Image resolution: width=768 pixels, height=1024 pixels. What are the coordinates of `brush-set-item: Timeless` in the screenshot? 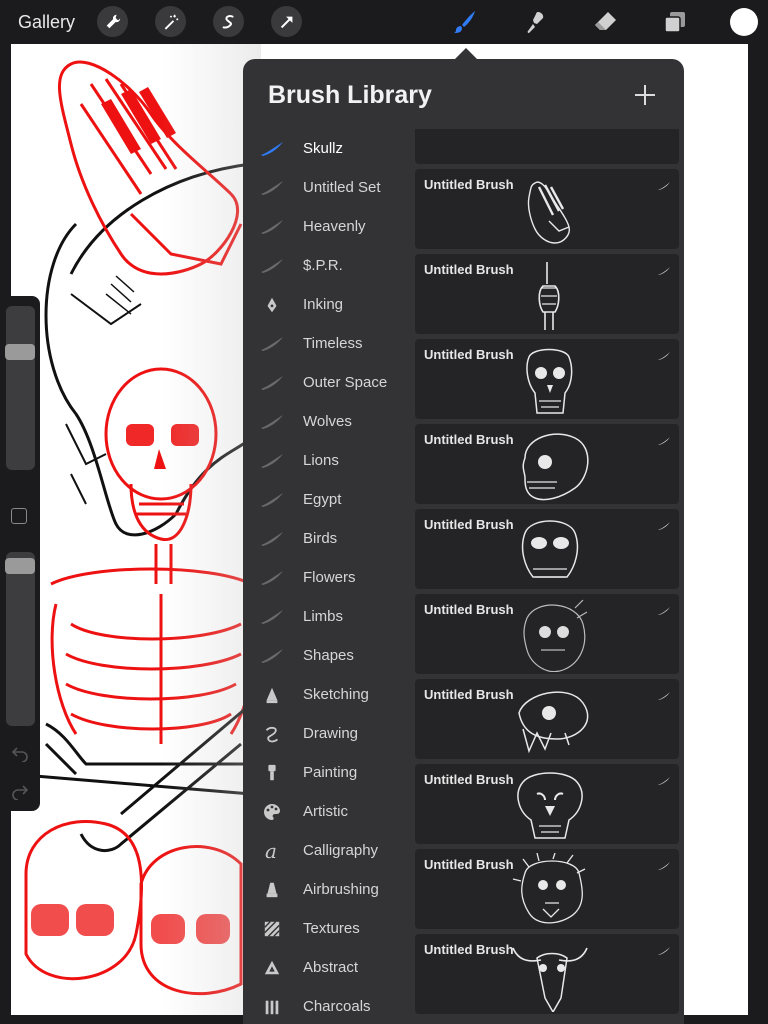 It's located at (328, 343).